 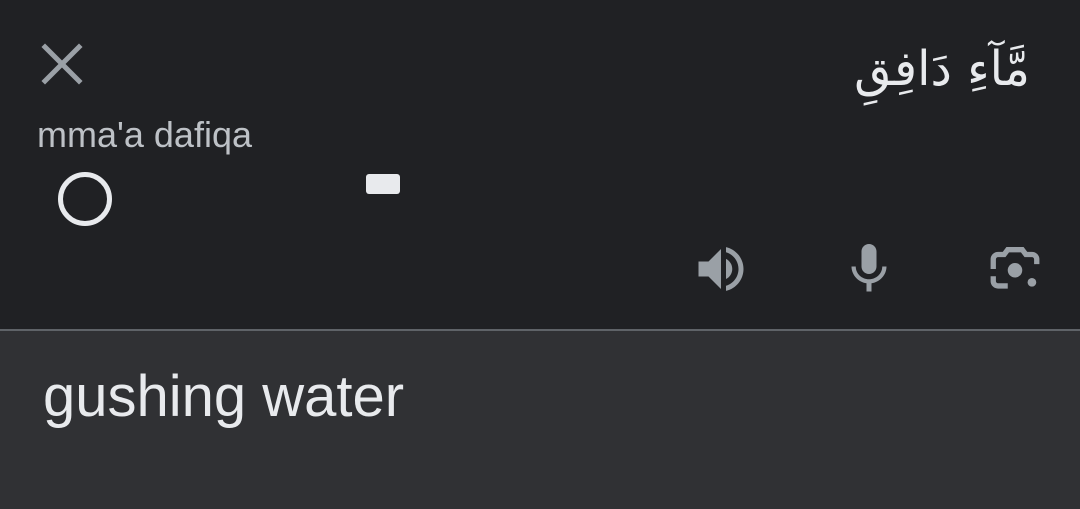 I want to click on close-icon, so click(x=62, y=64).